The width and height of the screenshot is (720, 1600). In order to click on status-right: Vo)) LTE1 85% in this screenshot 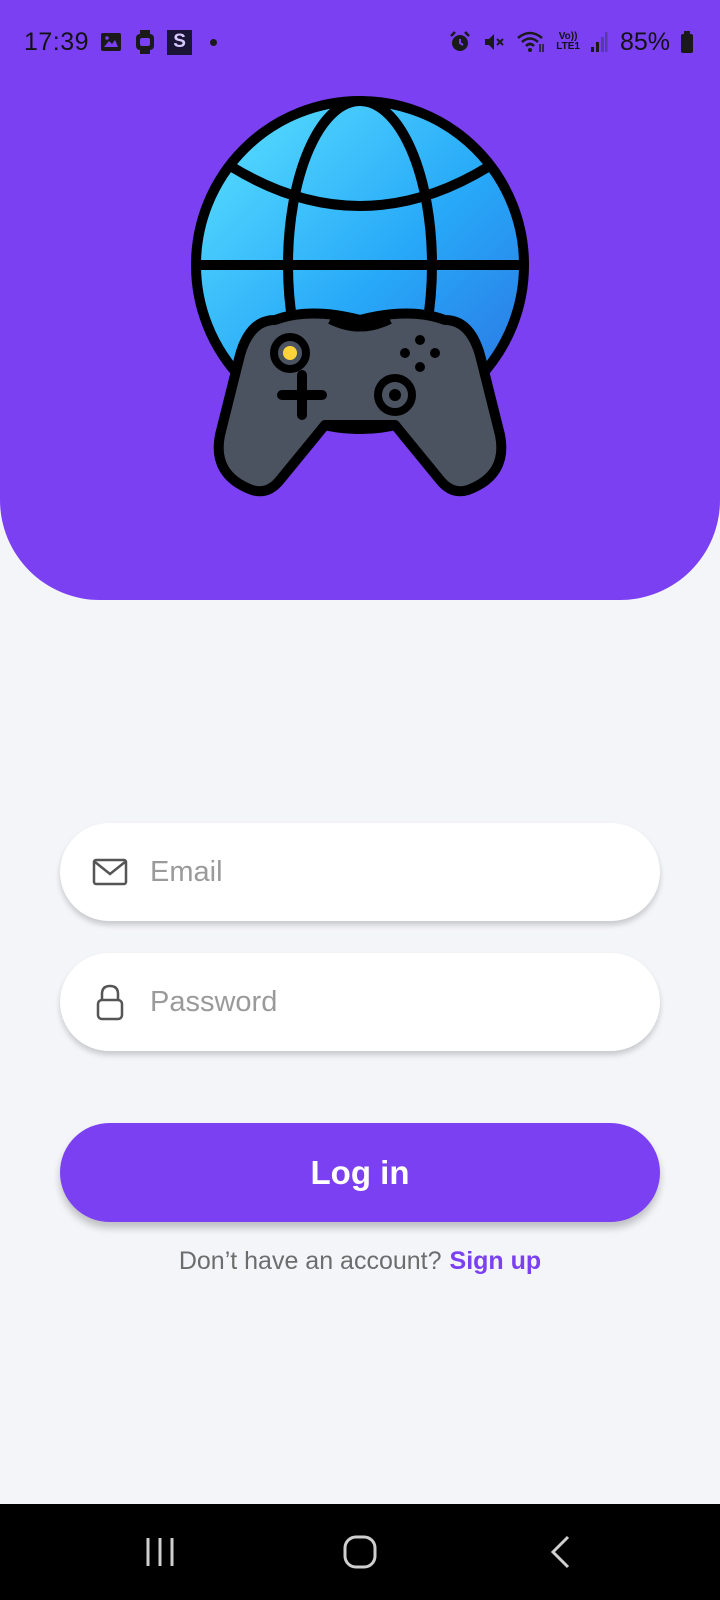, I will do `click(571, 42)`.